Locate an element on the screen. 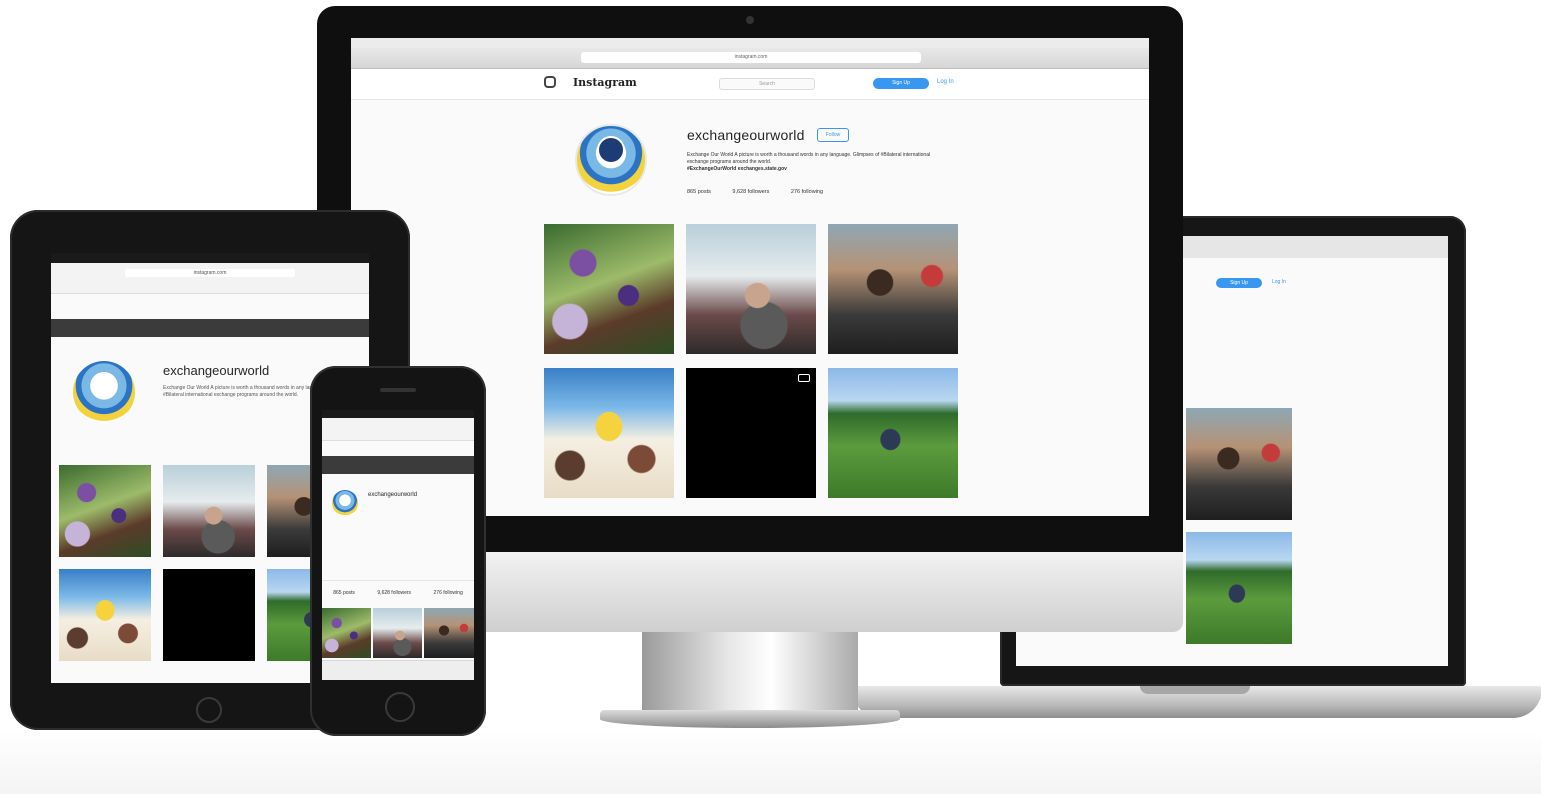 The height and width of the screenshot is (794, 1541). phone-app-banner is located at coordinates (398, 465).